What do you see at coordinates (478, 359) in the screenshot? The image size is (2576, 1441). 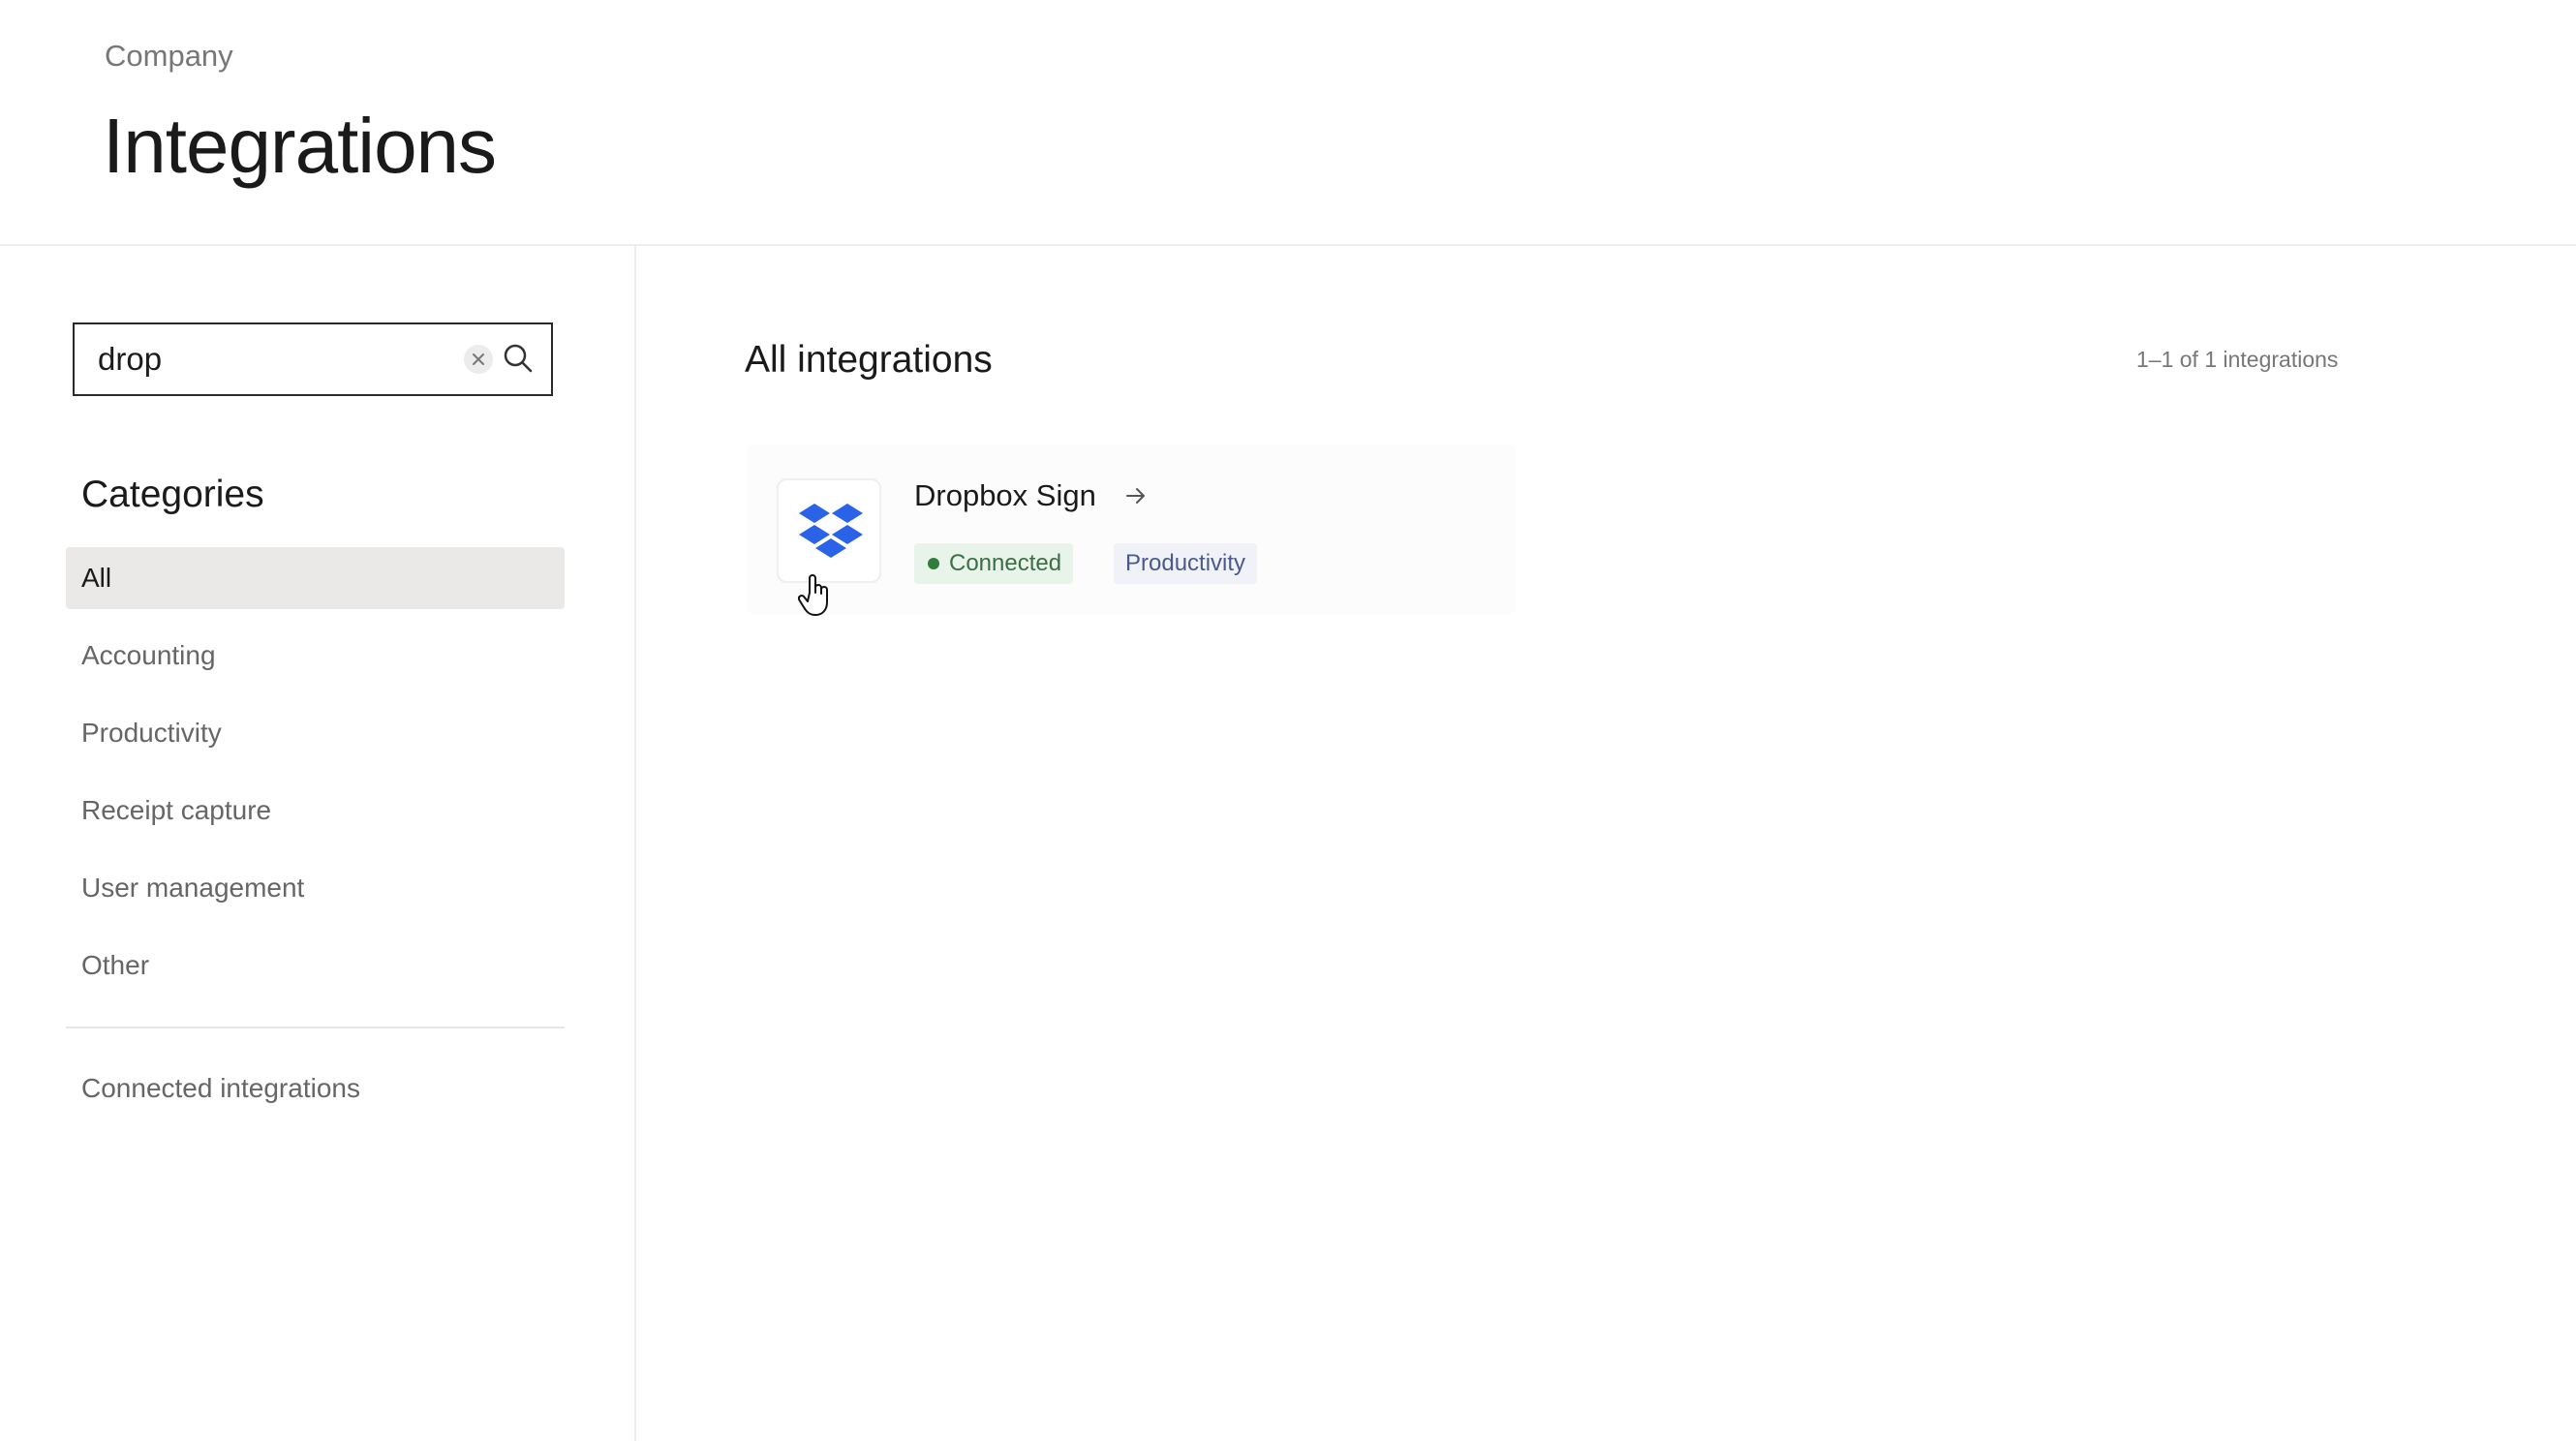 I see `clear-icon` at bounding box center [478, 359].